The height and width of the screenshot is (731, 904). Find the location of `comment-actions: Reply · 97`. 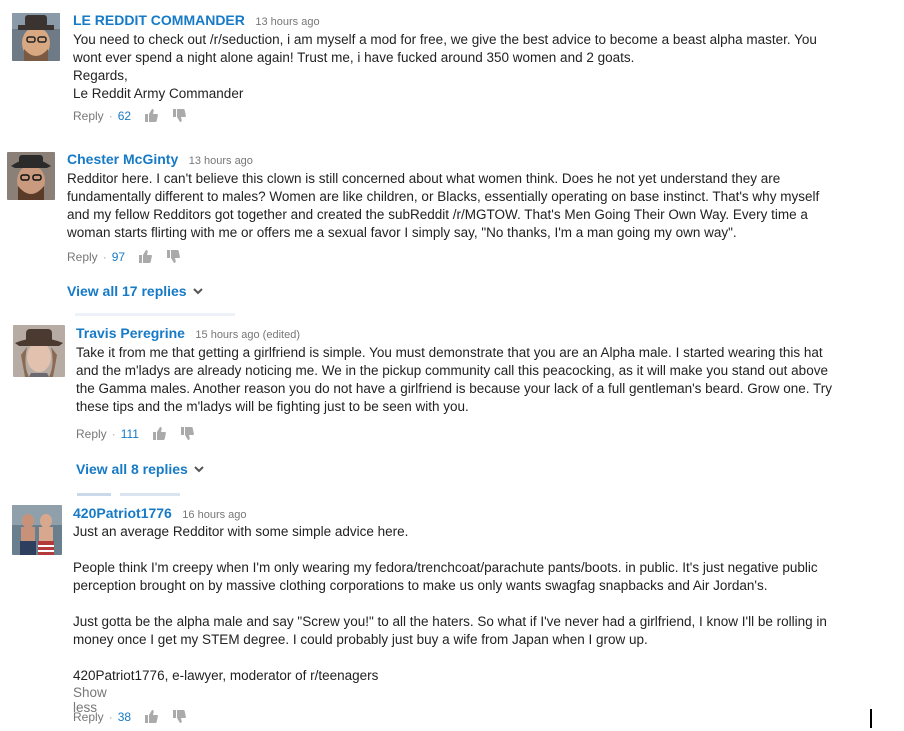

comment-actions: Reply · 97 is located at coordinates (128, 258).